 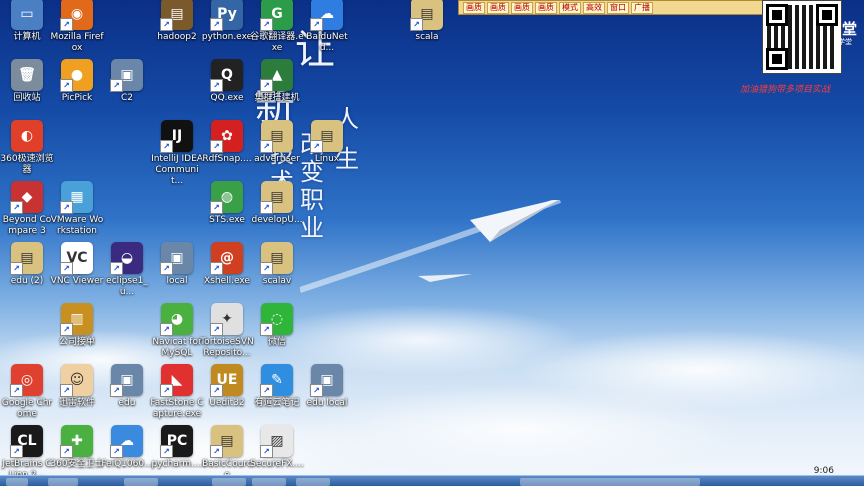 I want to click on desktop-icon: 🗑 回收站, so click(x=27, y=81).